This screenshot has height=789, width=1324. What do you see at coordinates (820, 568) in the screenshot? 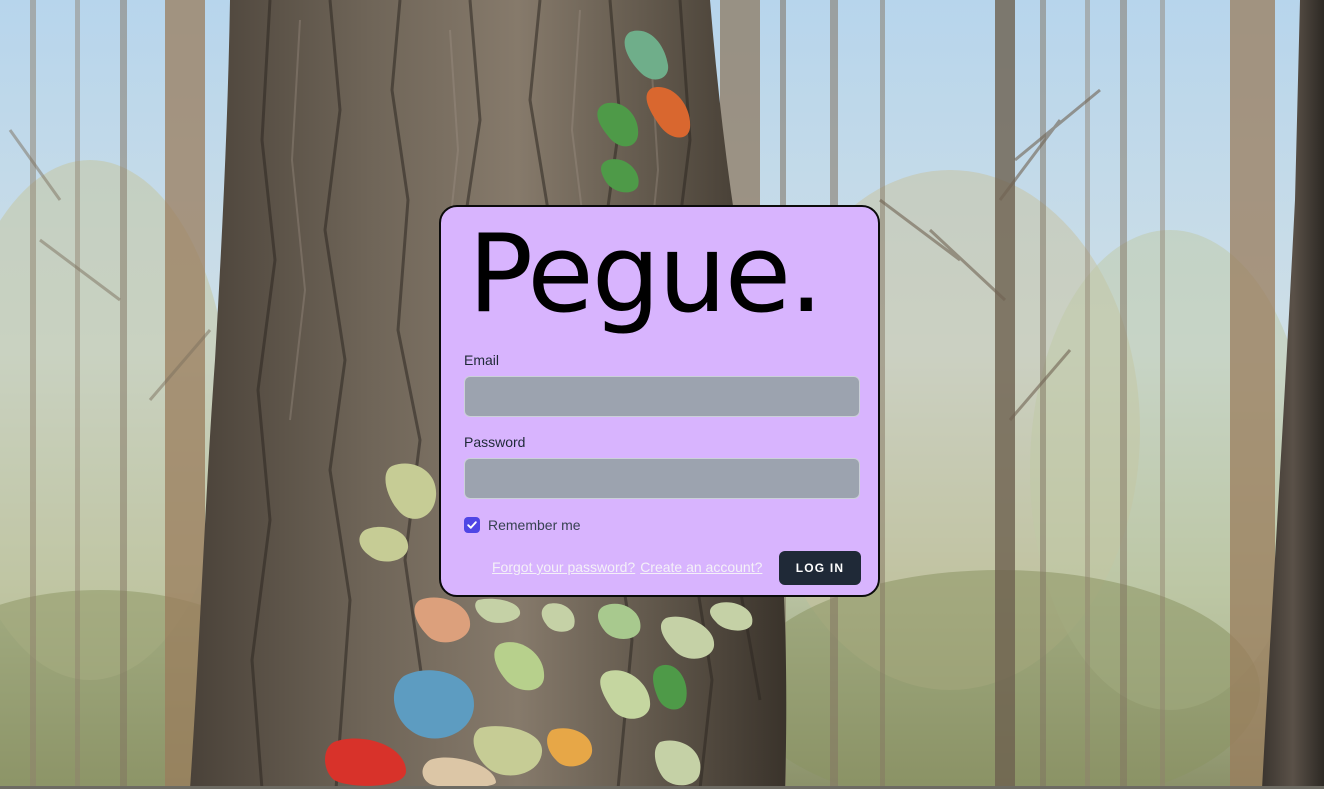
I see `login-button: LOG IN` at bounding box center [820, 568].